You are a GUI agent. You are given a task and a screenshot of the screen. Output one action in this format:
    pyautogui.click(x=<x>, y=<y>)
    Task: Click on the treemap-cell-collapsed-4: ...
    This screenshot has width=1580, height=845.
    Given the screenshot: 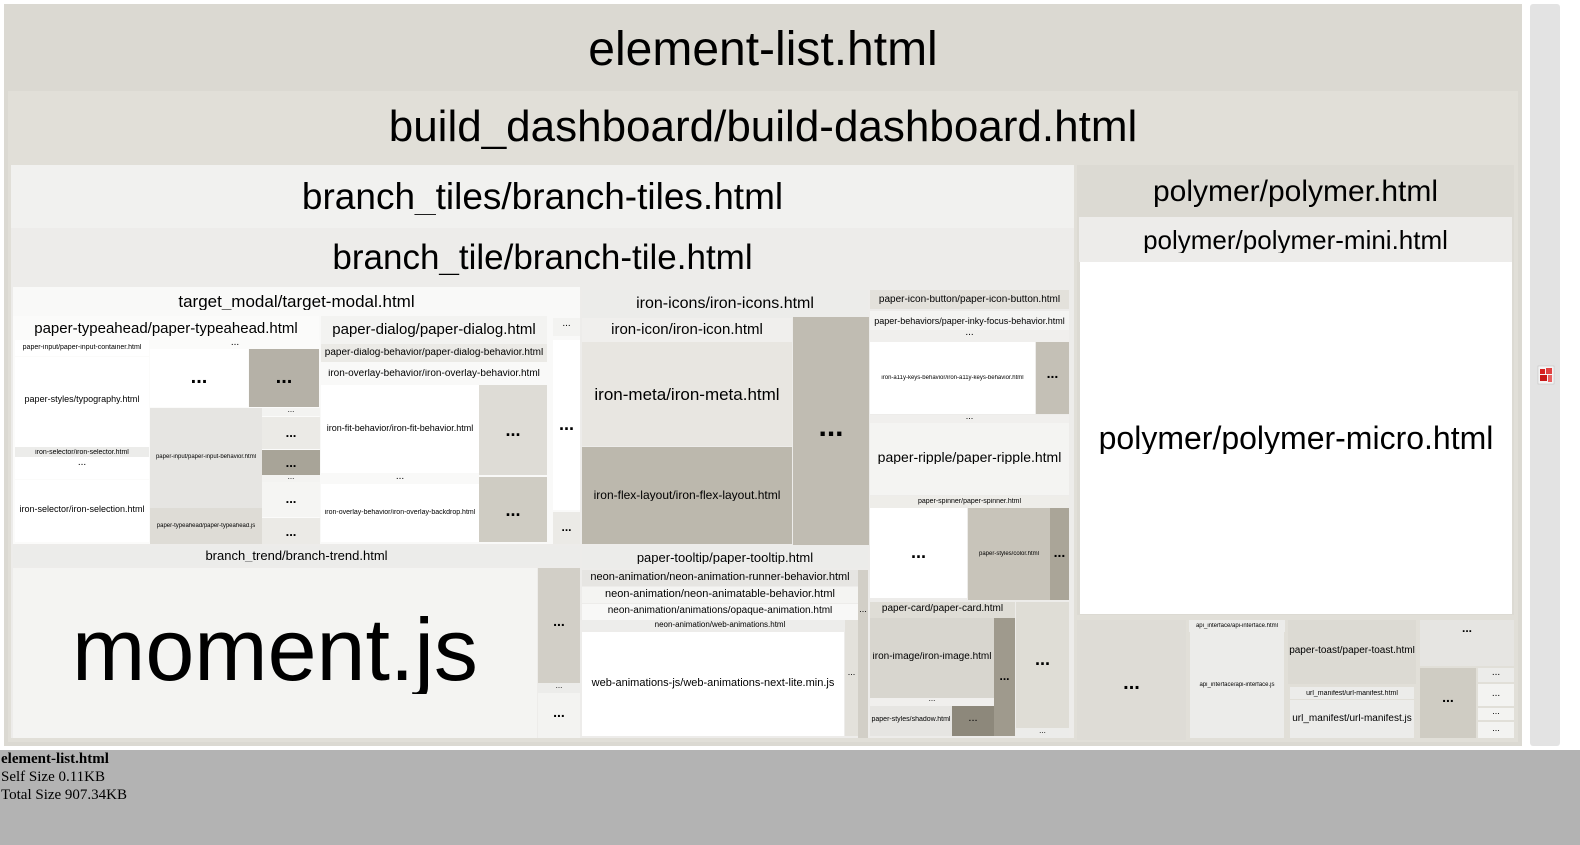 What is the action you would take?
    pyautogui.click(x=82, y=468)
    